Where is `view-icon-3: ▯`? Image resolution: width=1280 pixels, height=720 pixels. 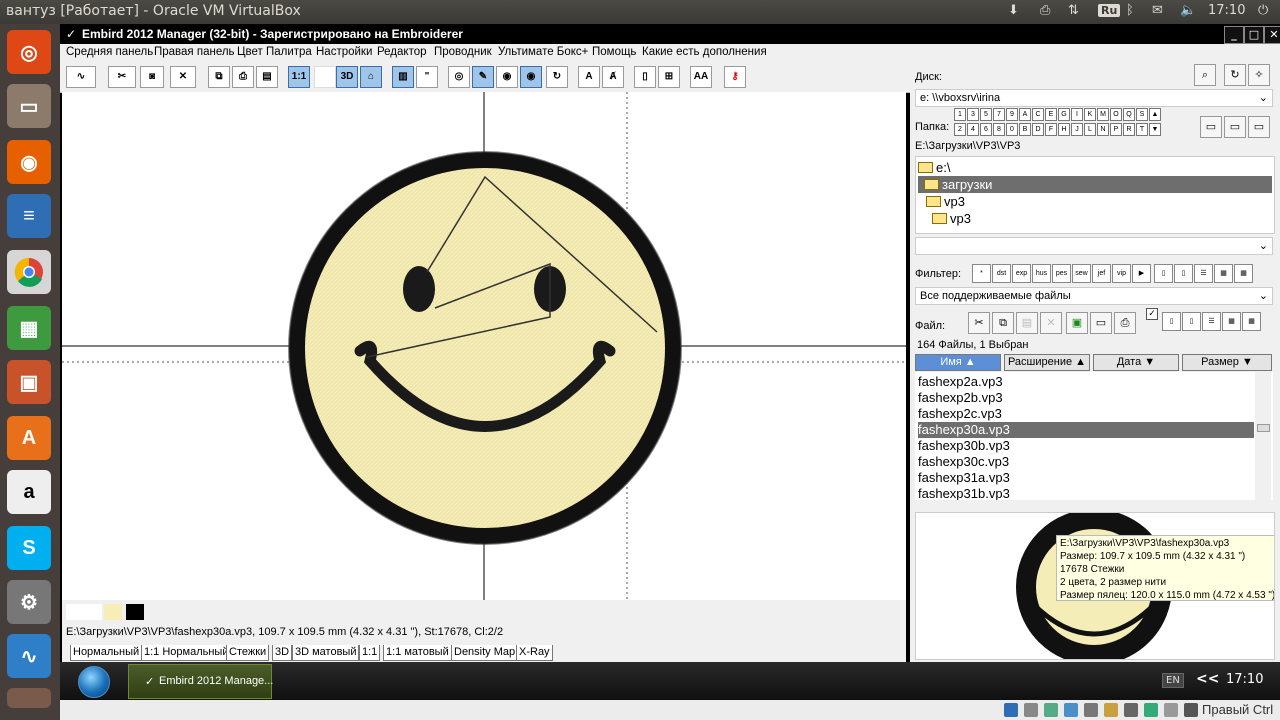
view-icon-3: ▯ is located at coordinates (1171, 321).